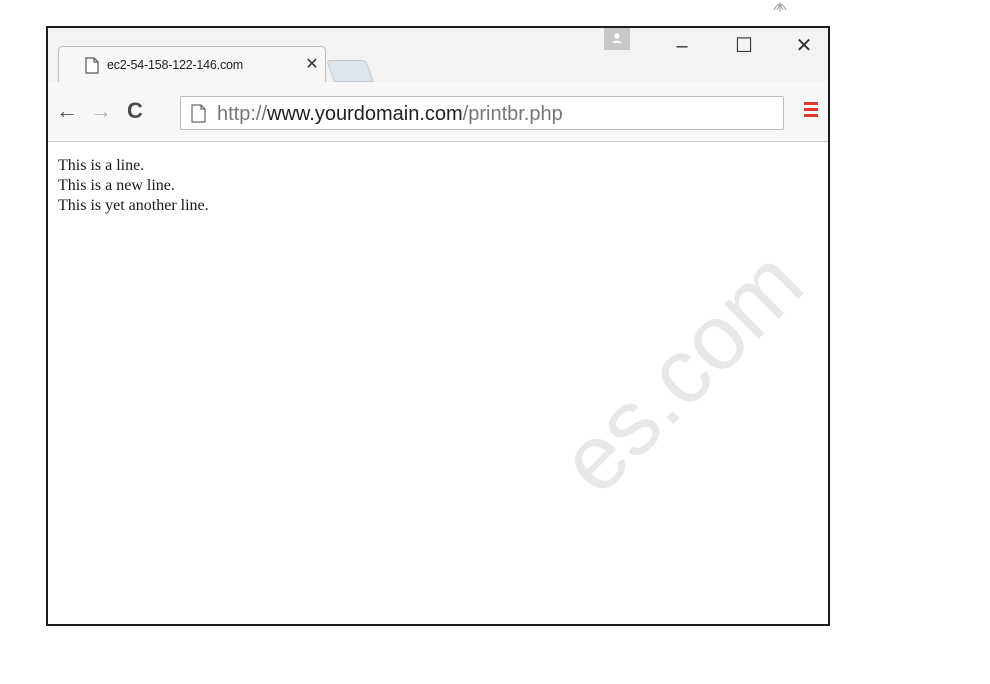  Describe the element at coordinates (67, 111) in the screenshot. I see `back-button: ←` at that location.